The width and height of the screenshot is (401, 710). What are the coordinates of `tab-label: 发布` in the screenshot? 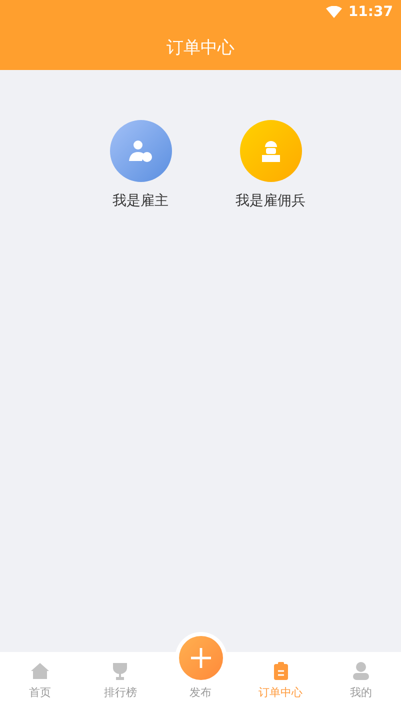 It's located at (201, 692).